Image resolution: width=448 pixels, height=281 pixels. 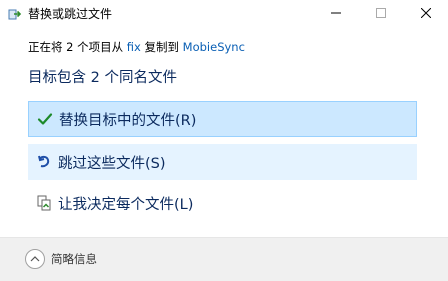 I want to click on compare-files-icon, so click(x=44, y=203).